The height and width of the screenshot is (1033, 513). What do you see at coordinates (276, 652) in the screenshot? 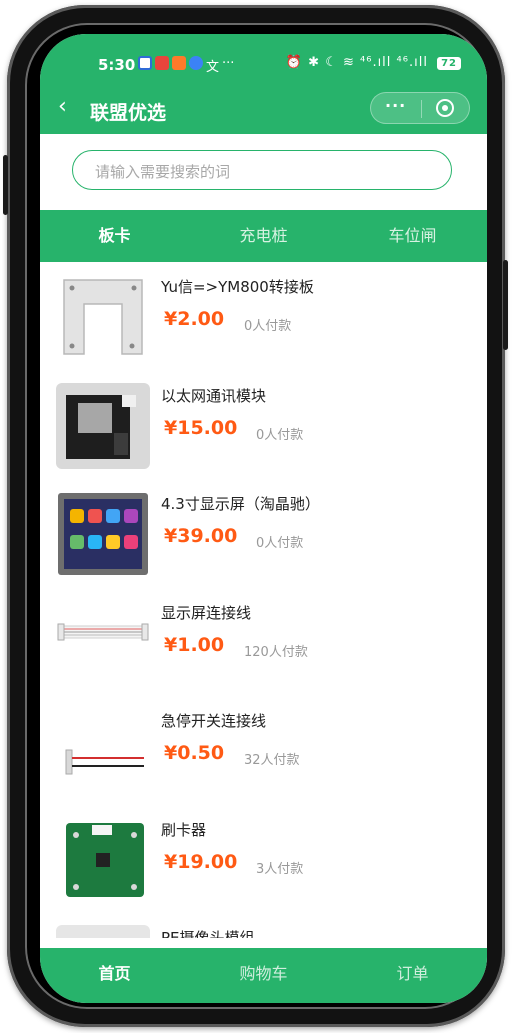
I see `product-paid-count: 120人付款` at bounding box center [276, 652].